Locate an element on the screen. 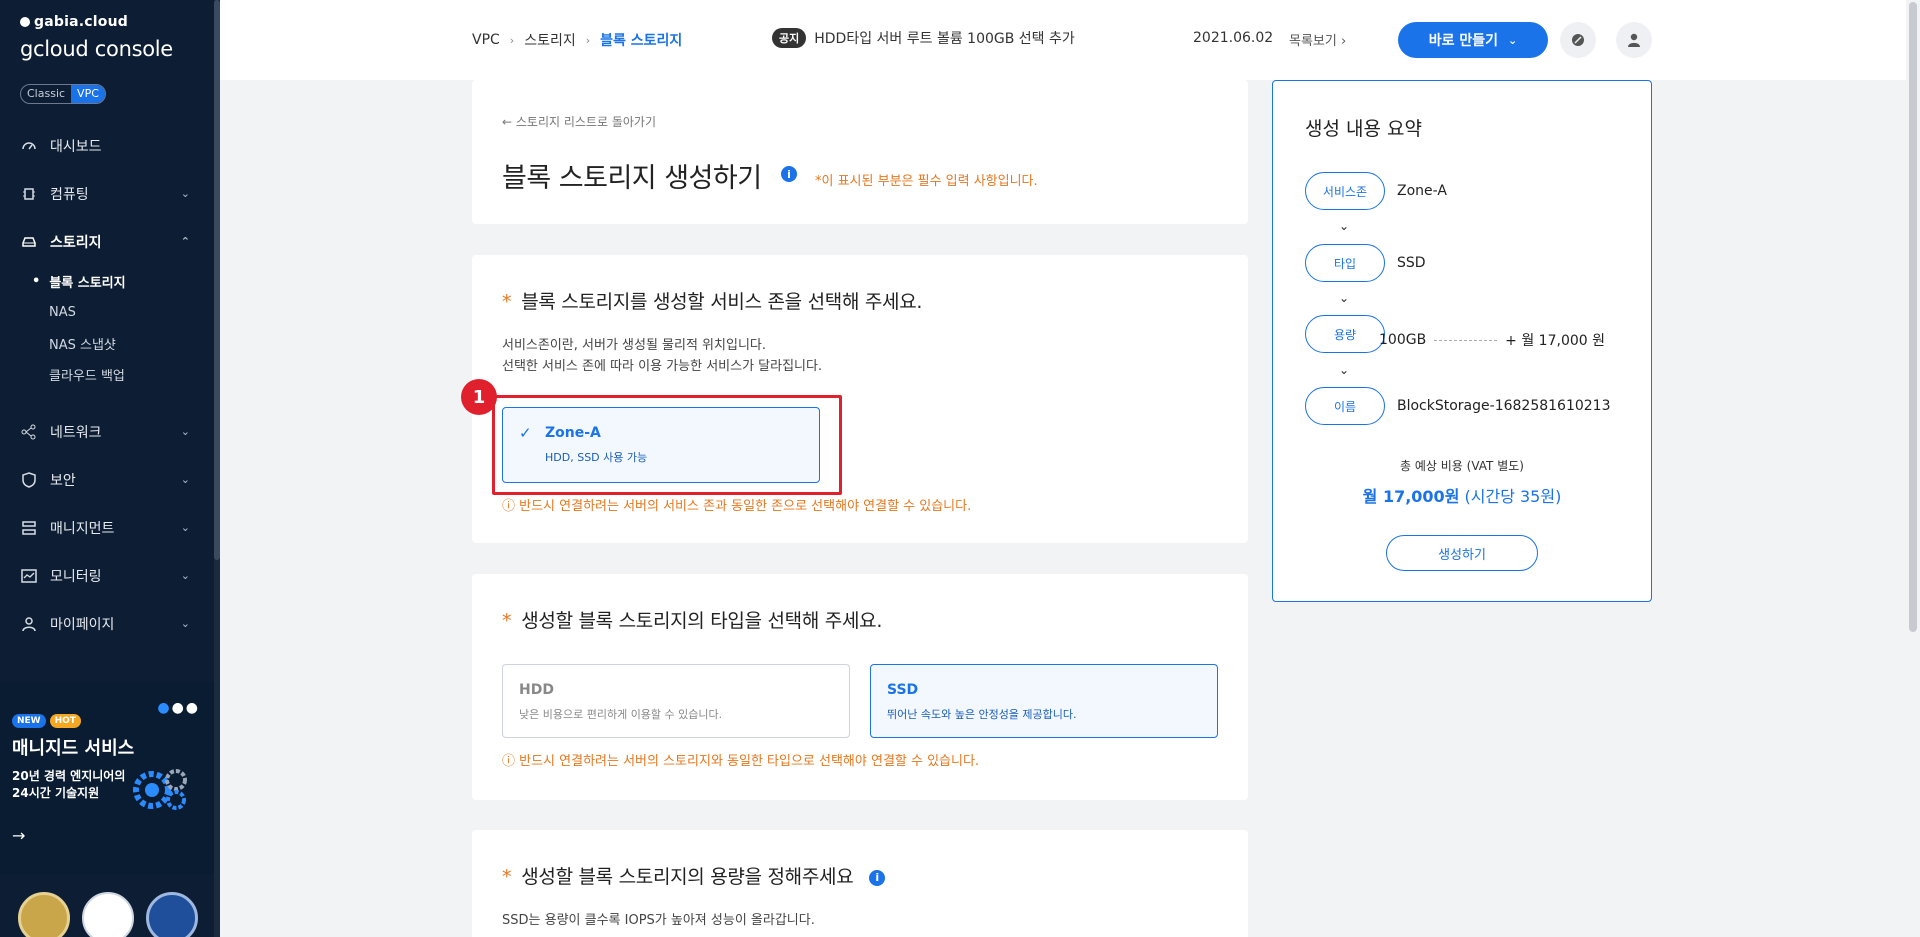 Image resolution: width=1920 pixels, height=937 pixels. quick-create-button: 바로 만들기 ⌄ is located at coordinates (1473, 40).